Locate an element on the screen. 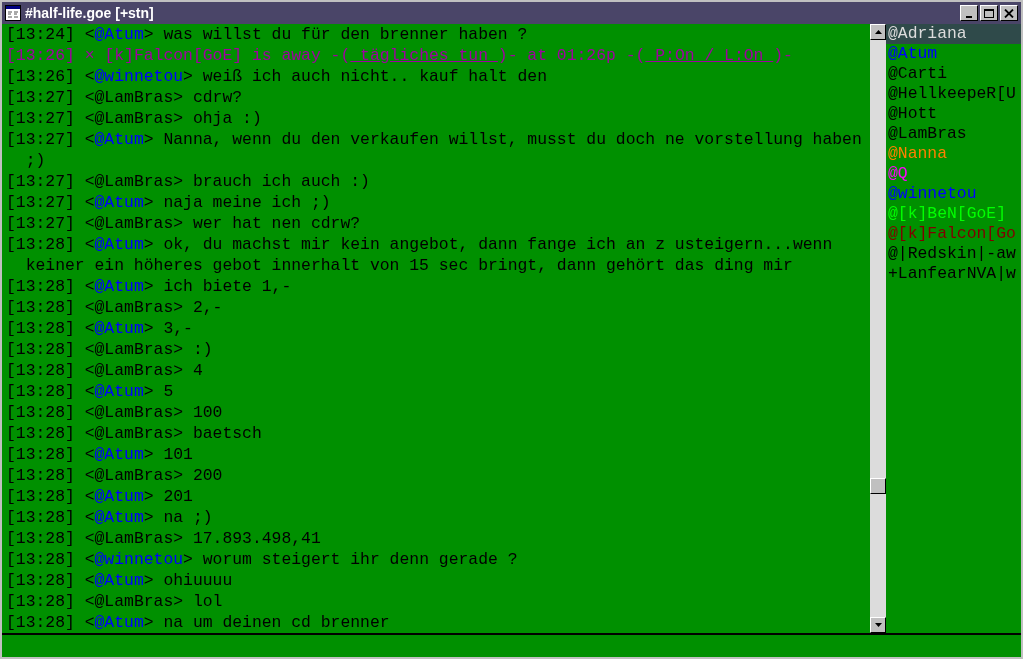 The height and width of the screenshot is (659, 1023). chat-message: [13:28] <@LamBras> 100 is located at coordinates (115, 412).